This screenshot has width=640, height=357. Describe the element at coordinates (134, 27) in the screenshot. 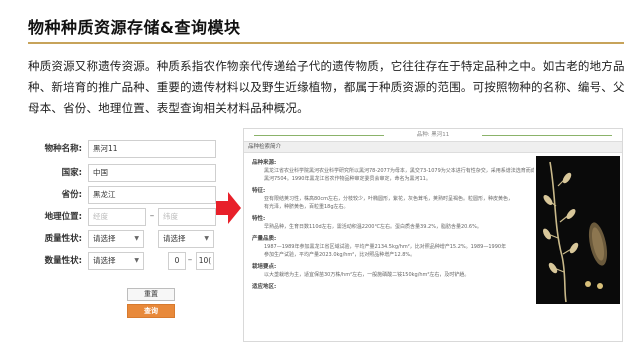

I see `page-title: 物种种质资源存储&查询模块` at that location.